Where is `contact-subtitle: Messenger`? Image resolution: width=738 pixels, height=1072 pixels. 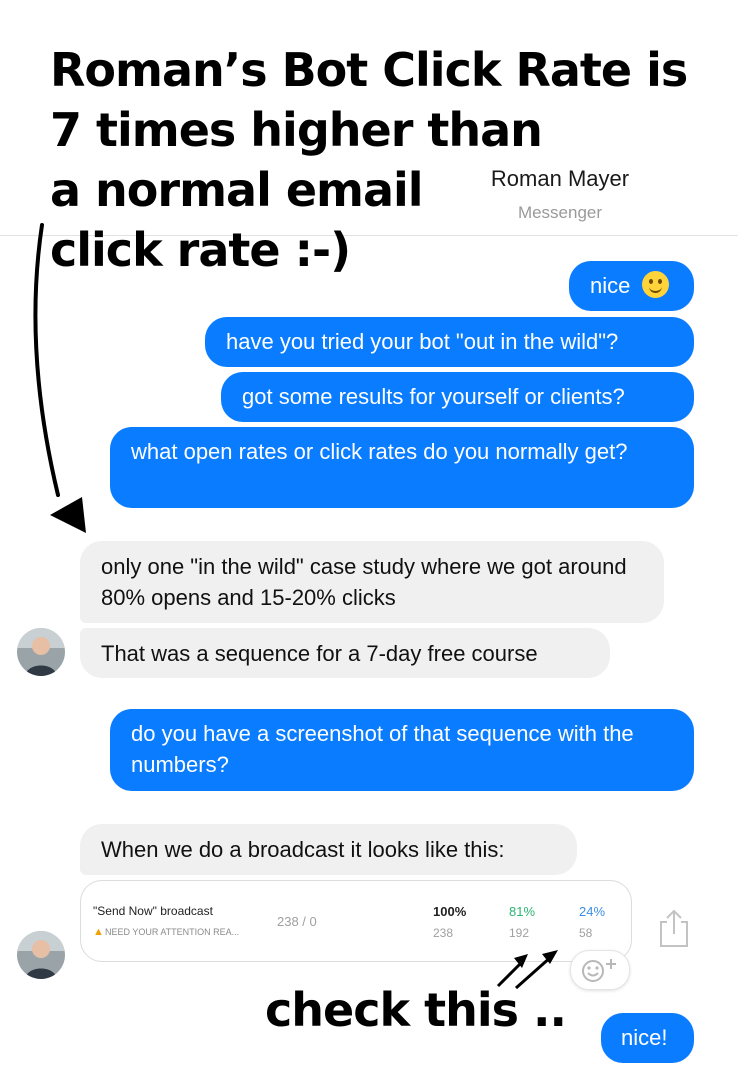
contact-subtitle: Messenger is located at coordinates (560, 212).